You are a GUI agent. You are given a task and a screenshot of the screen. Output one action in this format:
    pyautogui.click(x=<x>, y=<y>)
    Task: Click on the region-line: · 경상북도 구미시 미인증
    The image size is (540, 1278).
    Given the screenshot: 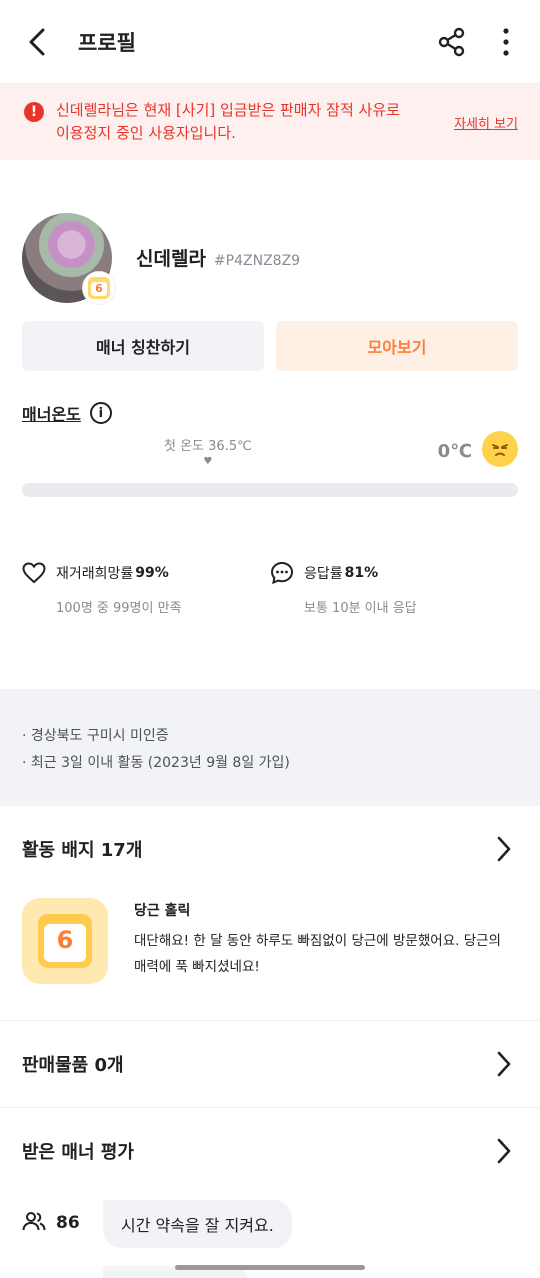 What is the action you would take?
    pyautogui.click(x=95, y=736)
    